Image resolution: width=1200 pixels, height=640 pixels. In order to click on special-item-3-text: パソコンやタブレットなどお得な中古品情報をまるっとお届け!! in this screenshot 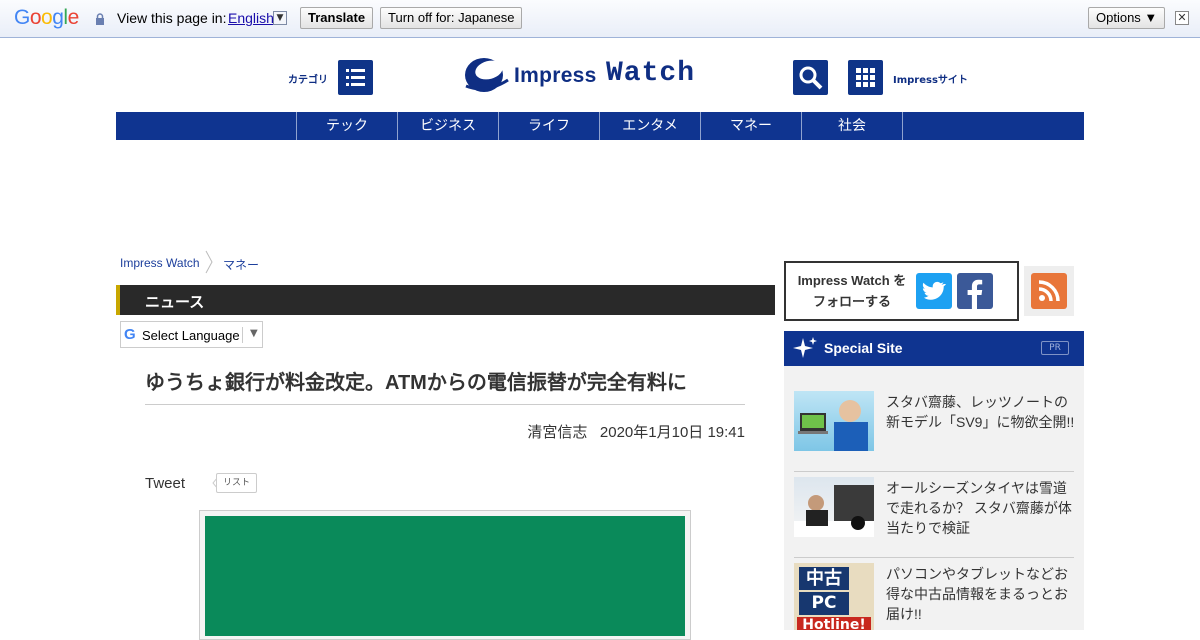, I will do `click(981, 594)`.